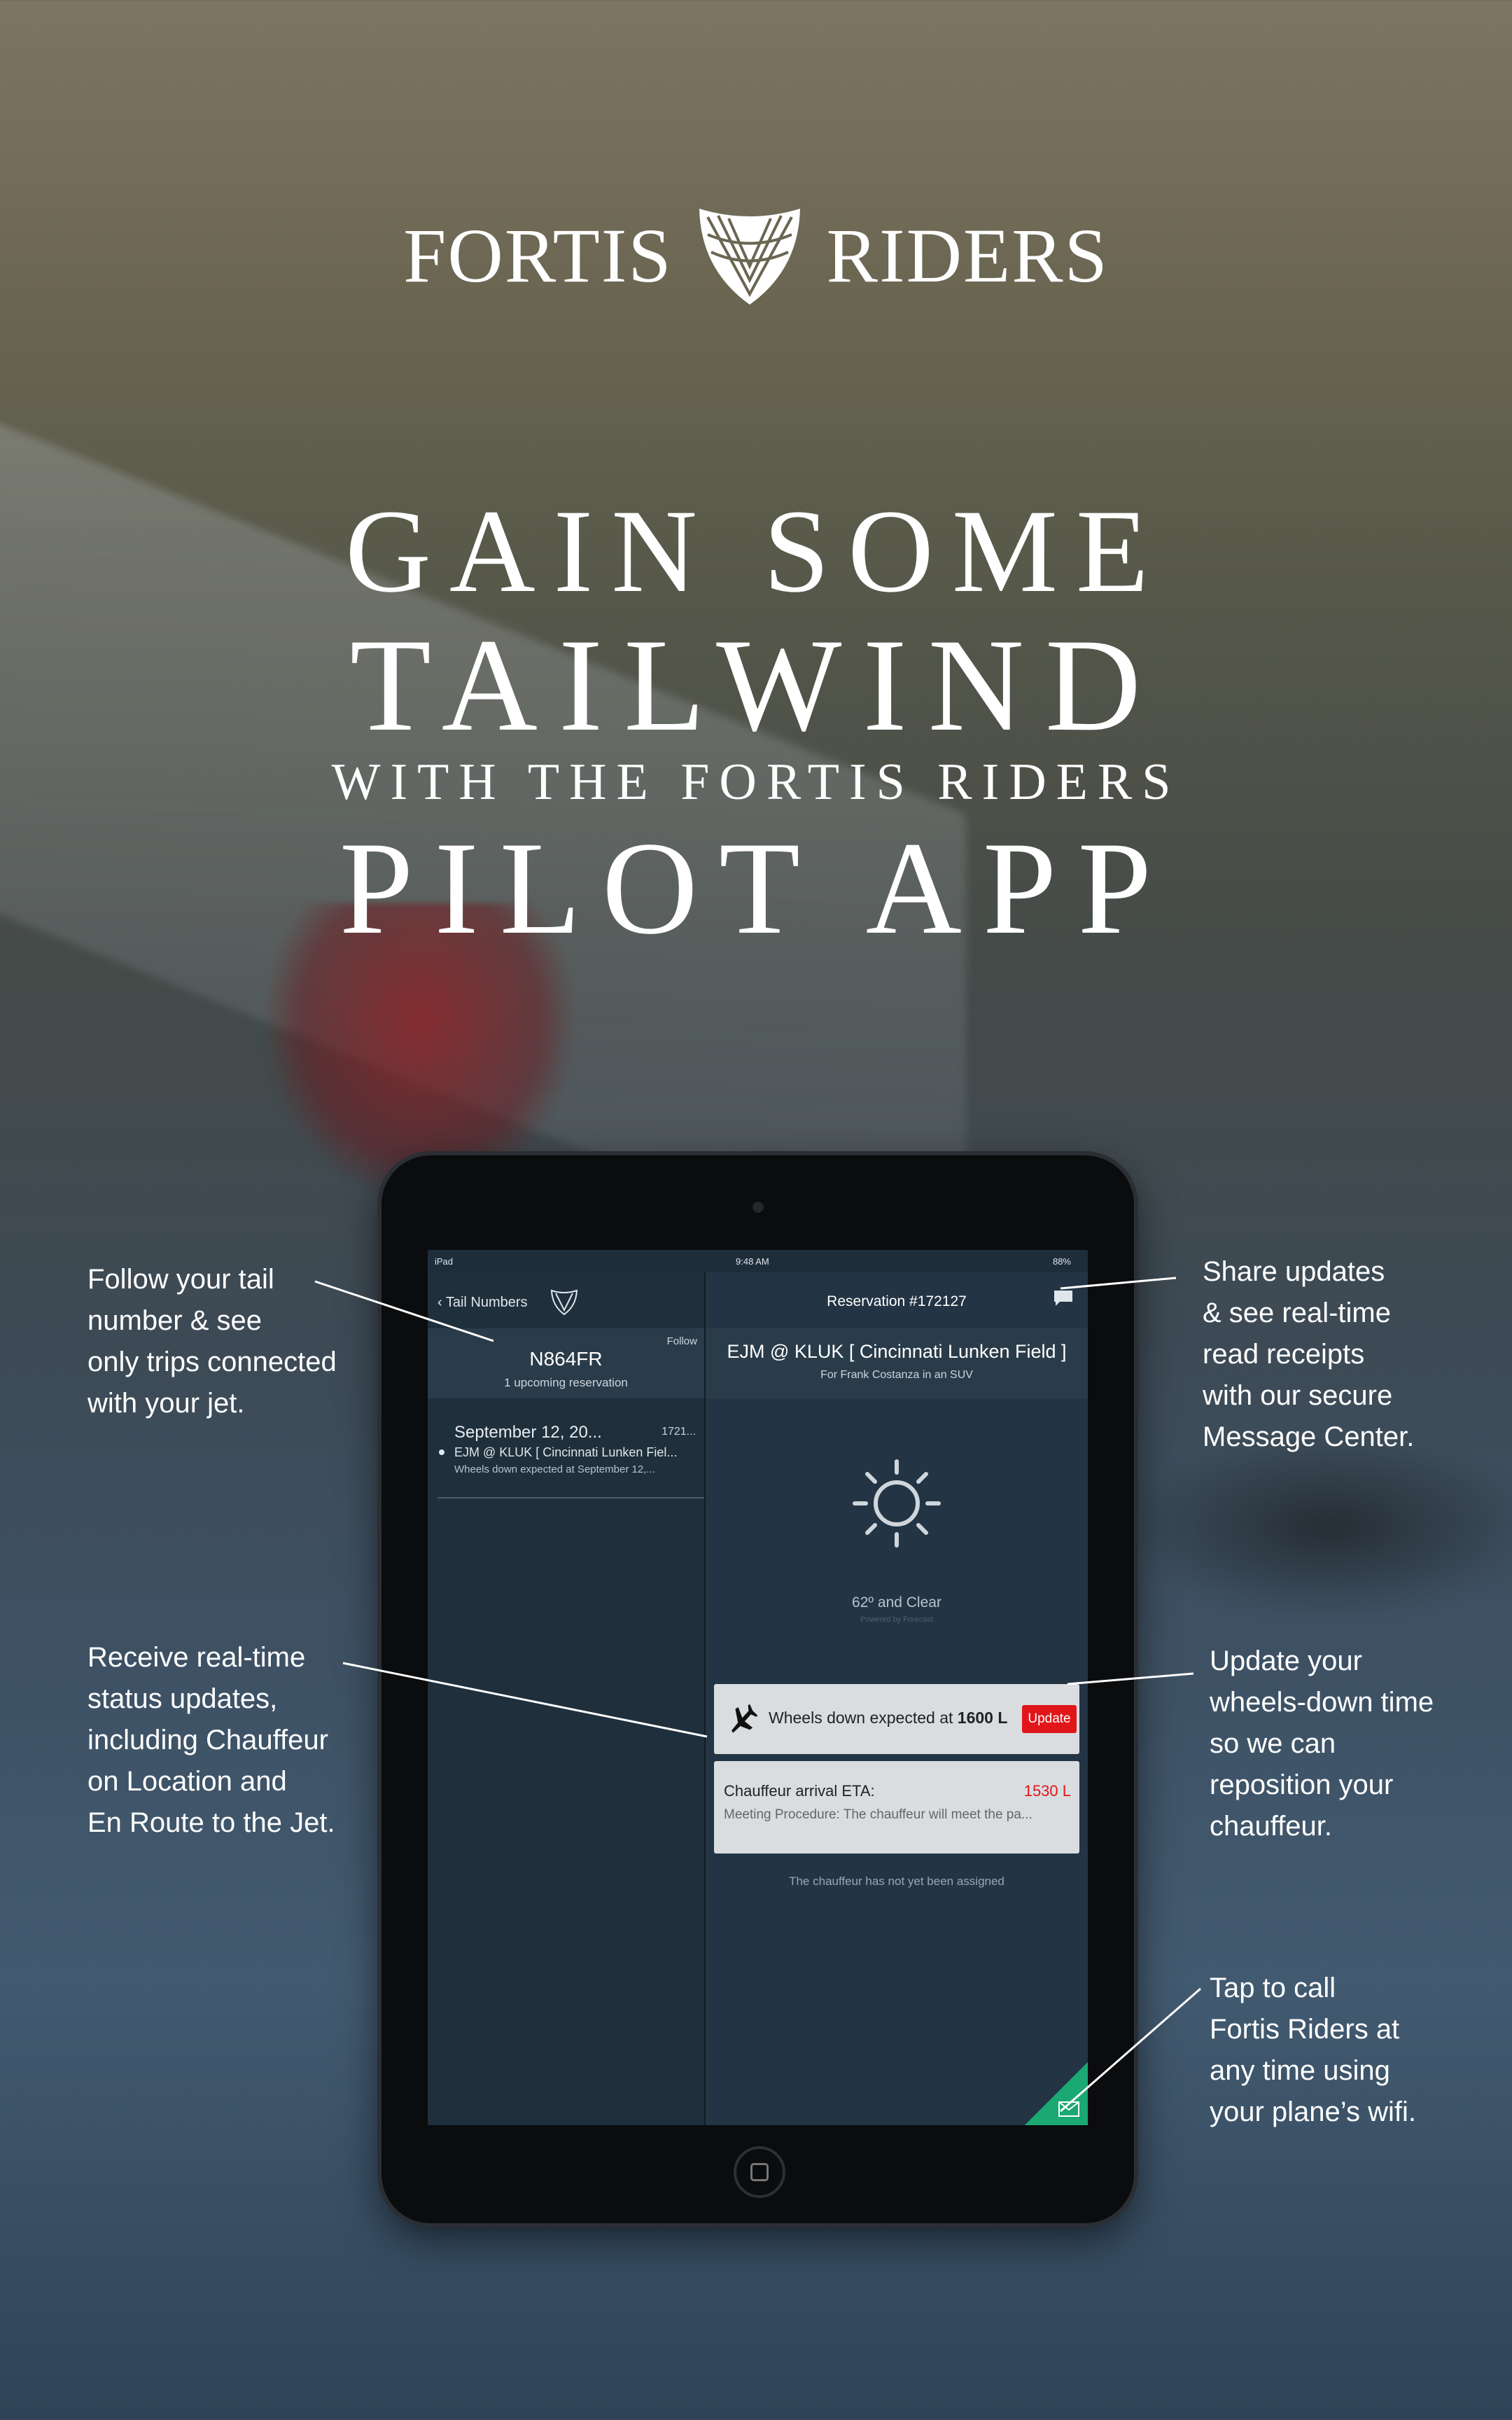 This screenshot has width=1512, height=2420. I want to click on status-time: 9:48 AM, so click(752, 1261).